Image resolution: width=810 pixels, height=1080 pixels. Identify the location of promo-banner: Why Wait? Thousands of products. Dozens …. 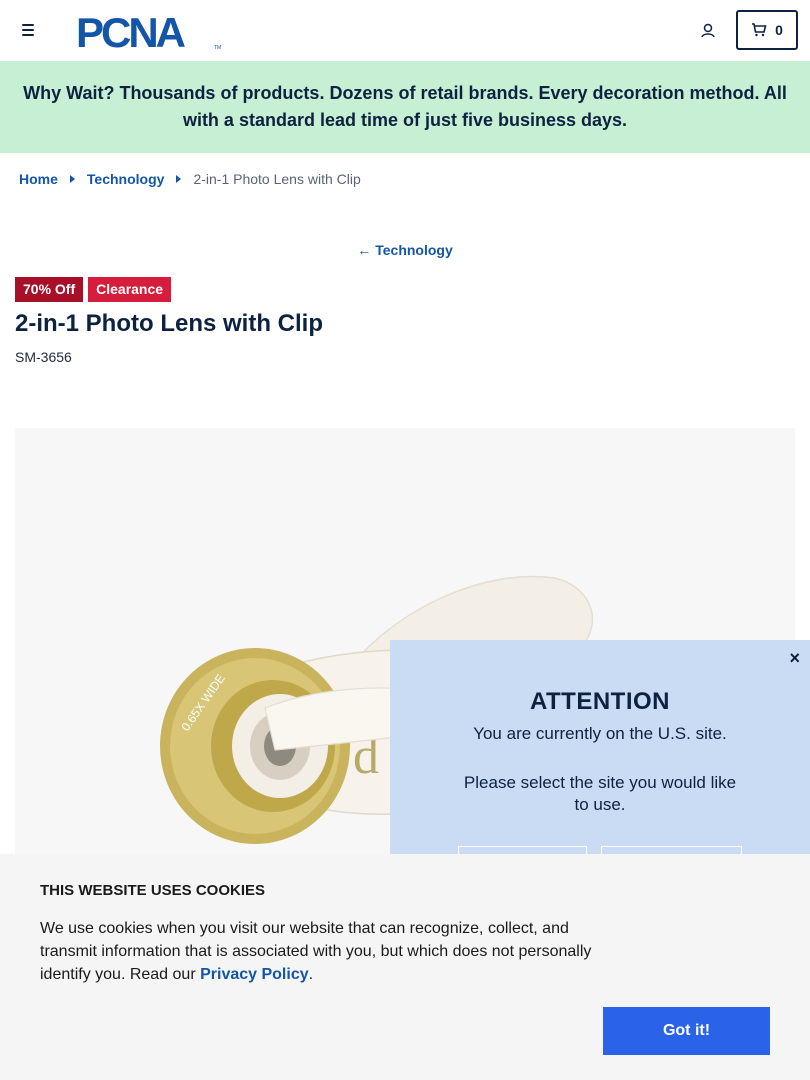
(405, 107).